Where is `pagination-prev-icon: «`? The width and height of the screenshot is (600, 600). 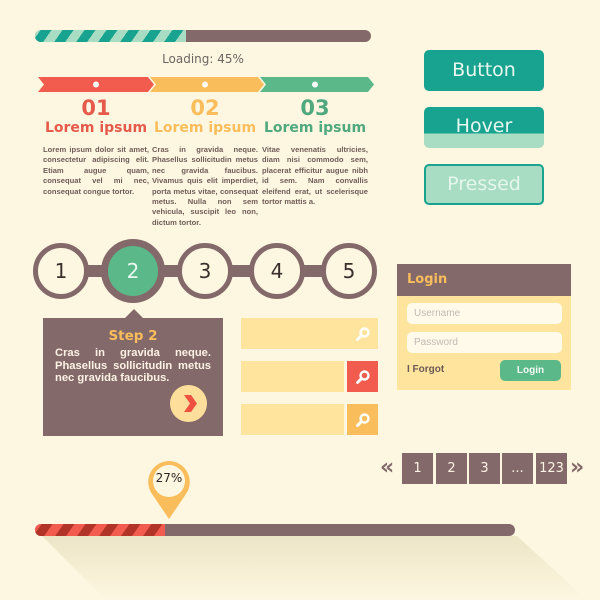
pagination-prev-icon: « is located at coordinates (387, 468).